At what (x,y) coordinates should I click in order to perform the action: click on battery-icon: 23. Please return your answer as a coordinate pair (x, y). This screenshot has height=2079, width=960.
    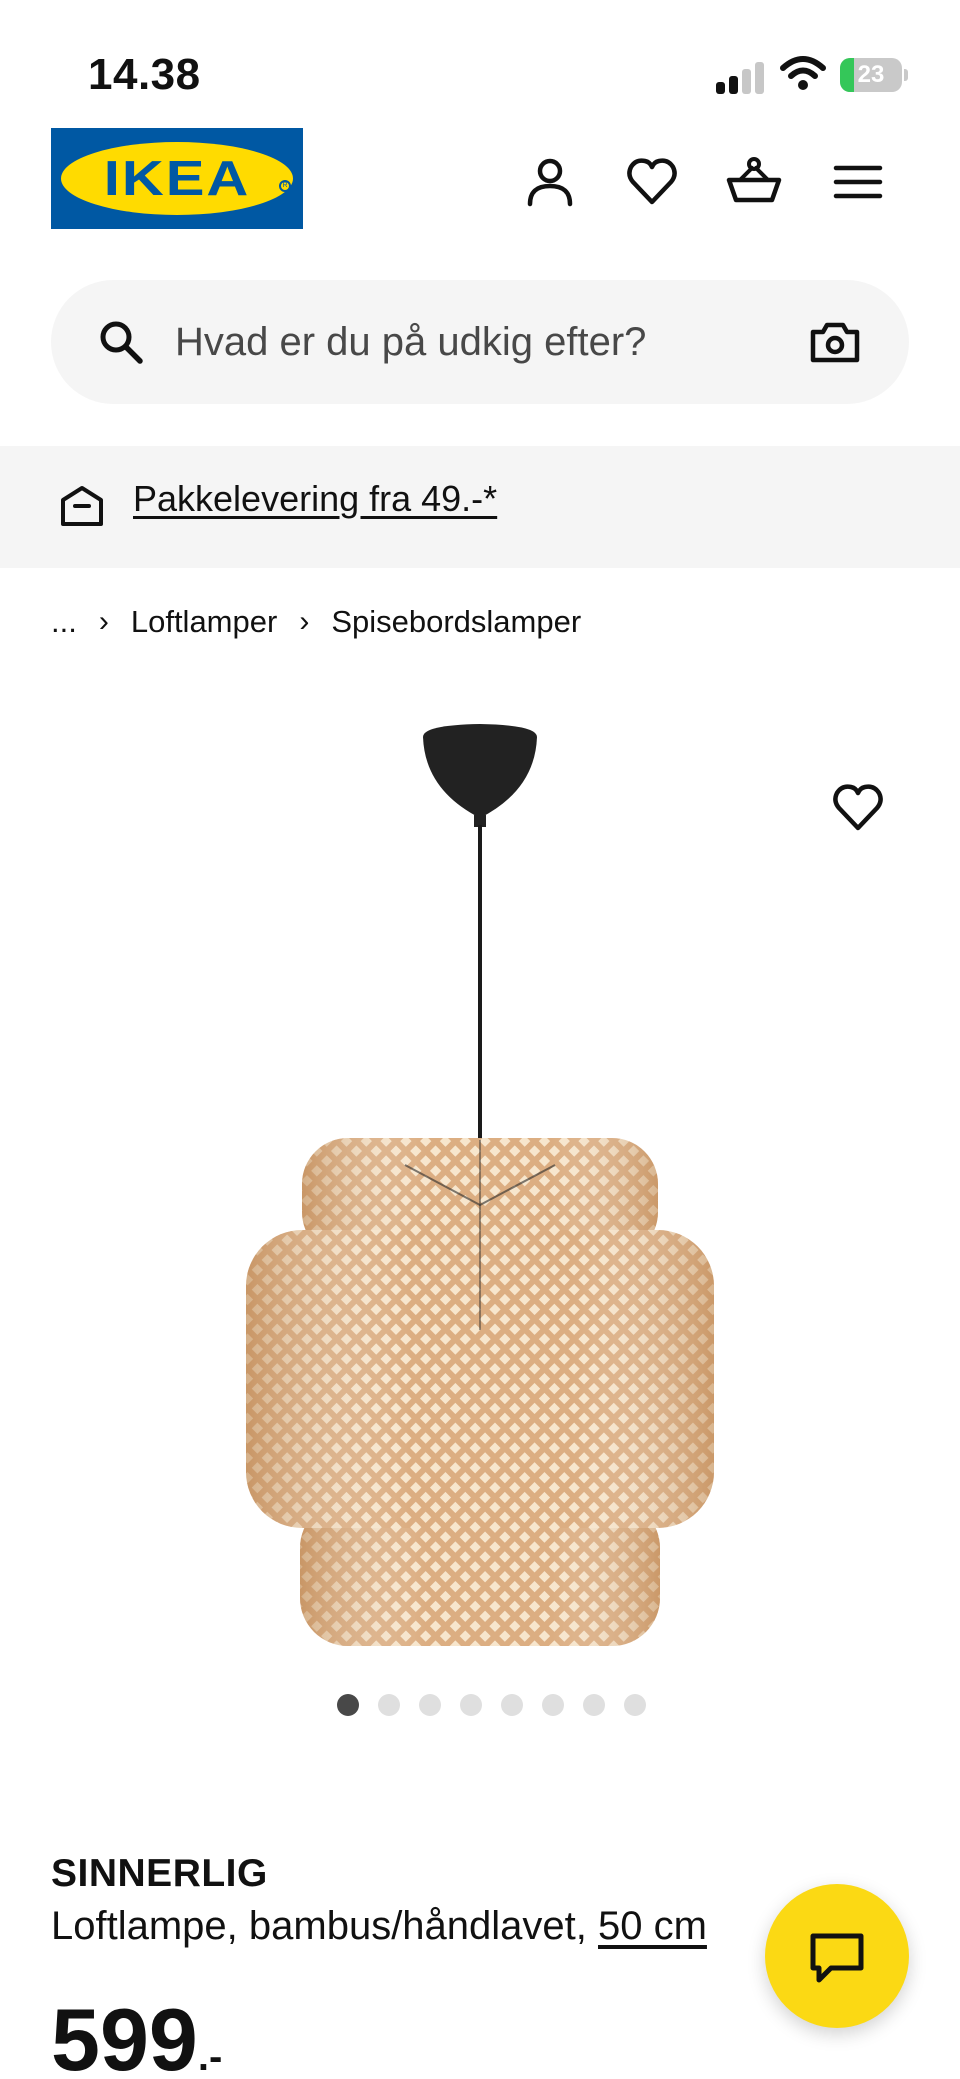
    Looking at the image, I should click on (874, 75).